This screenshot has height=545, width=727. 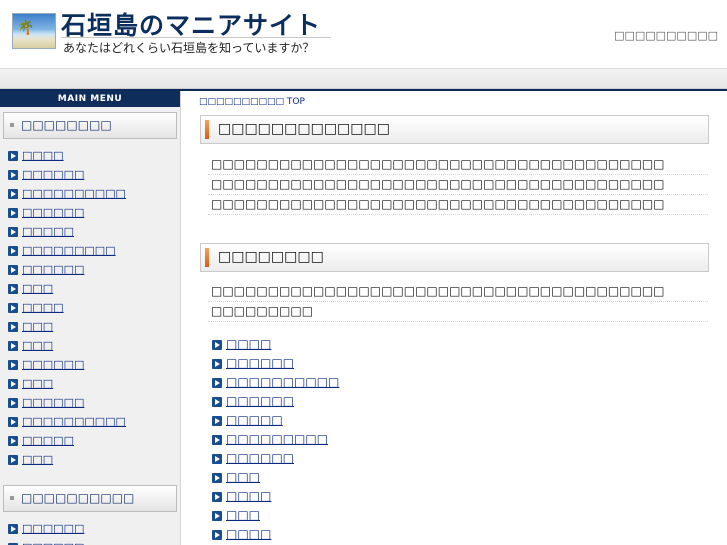 What do you see at coordinates (362, 420) in the screenshot?
I see `list-item: □□□□□` at bounding box center [362, 420].